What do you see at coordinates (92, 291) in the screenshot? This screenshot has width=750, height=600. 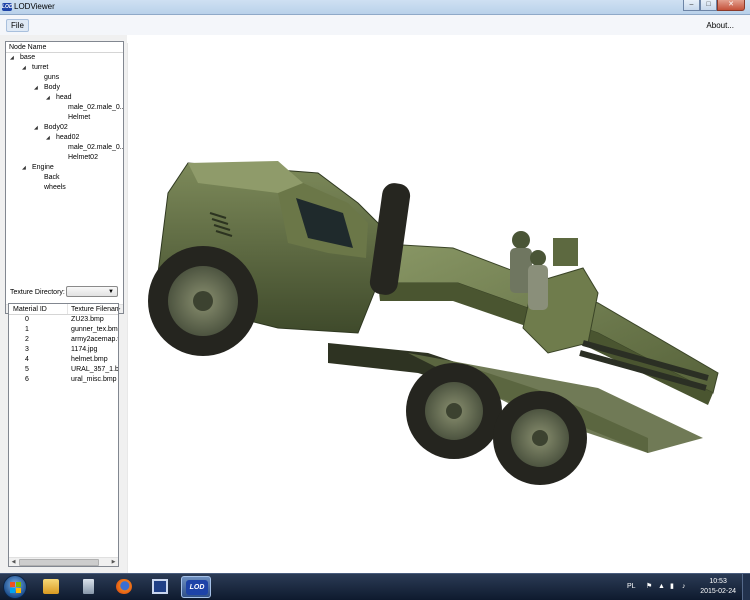 I see `texture-directory-select: ▼` at bounding box center [92, 291].